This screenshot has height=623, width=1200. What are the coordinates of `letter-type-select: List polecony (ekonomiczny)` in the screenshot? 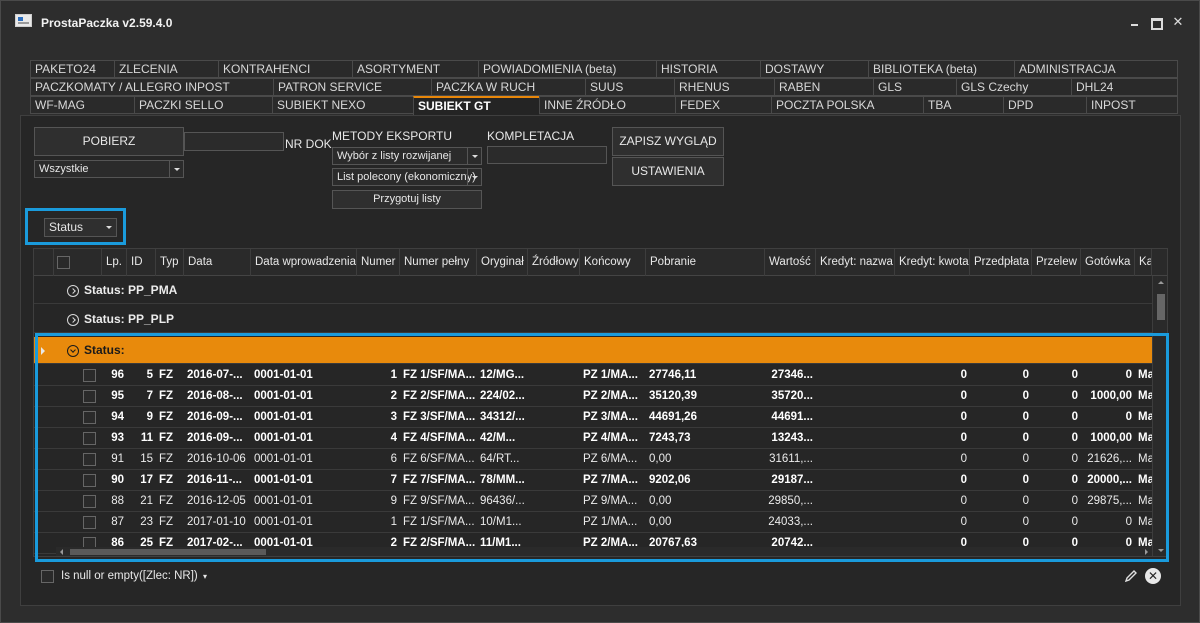 It's located at (407, 177).